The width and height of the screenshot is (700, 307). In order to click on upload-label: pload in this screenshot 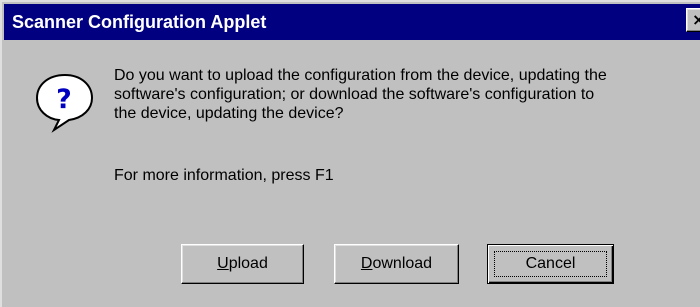, I will do `click(248, 263)`.